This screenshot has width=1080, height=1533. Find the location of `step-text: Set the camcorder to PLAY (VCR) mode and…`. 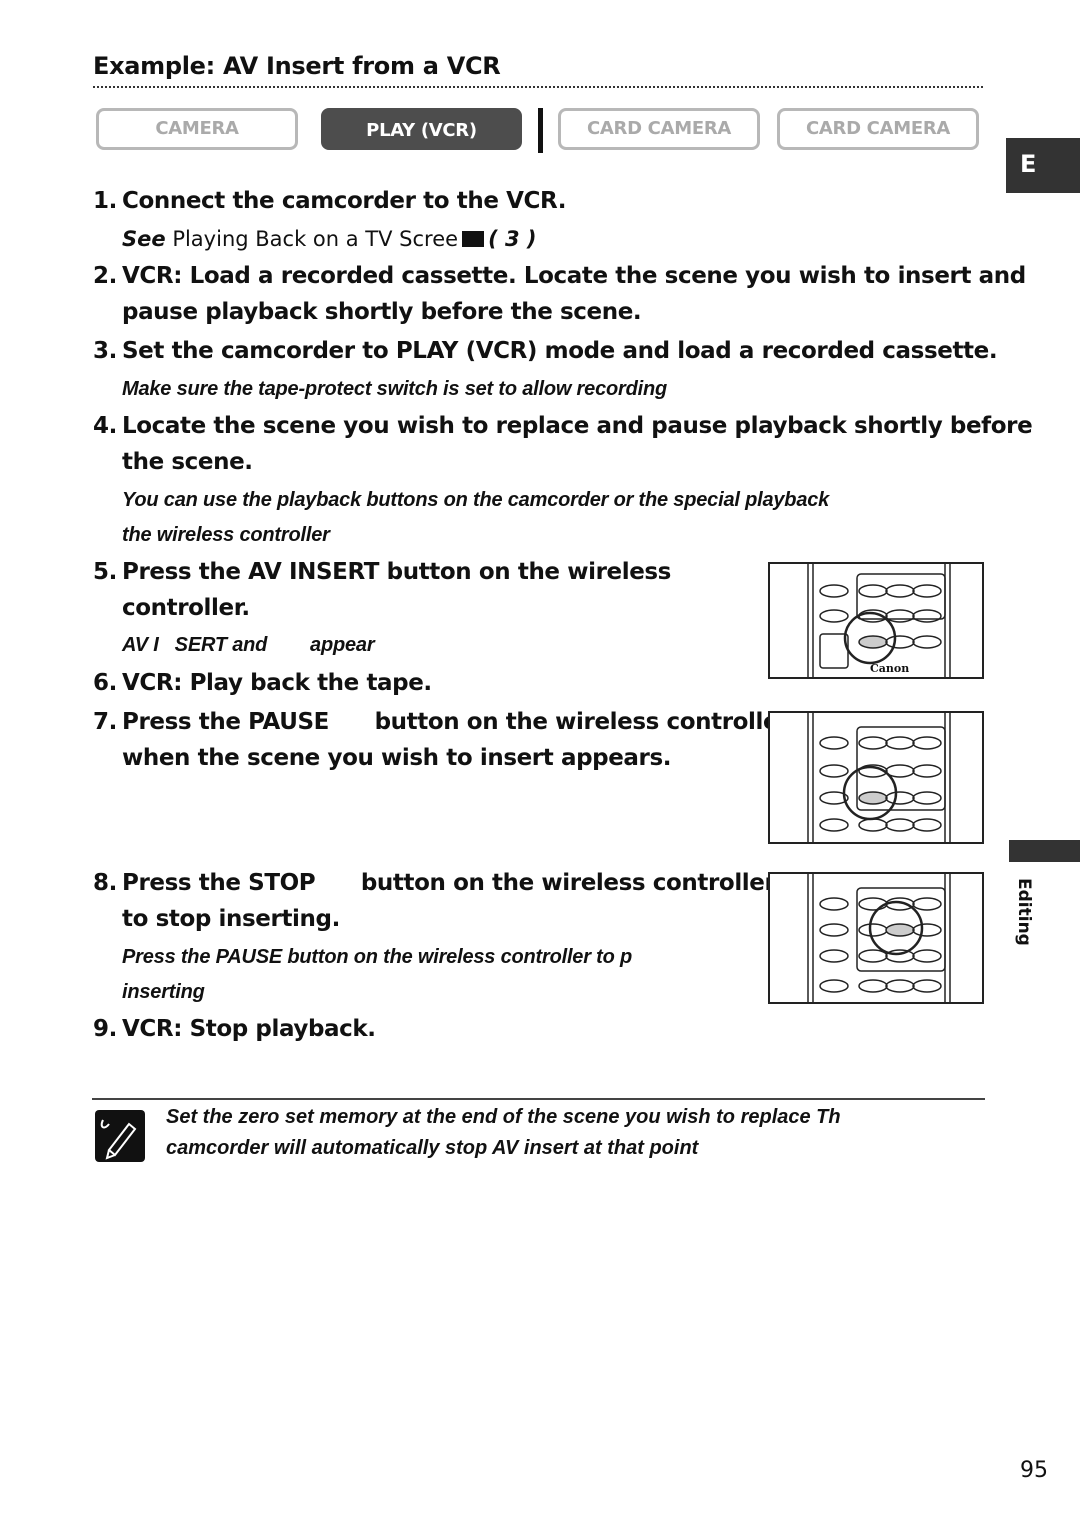

step-text: Set the camcorder to PLAY (VCR) mode and… is located at coordinates (560, 351).